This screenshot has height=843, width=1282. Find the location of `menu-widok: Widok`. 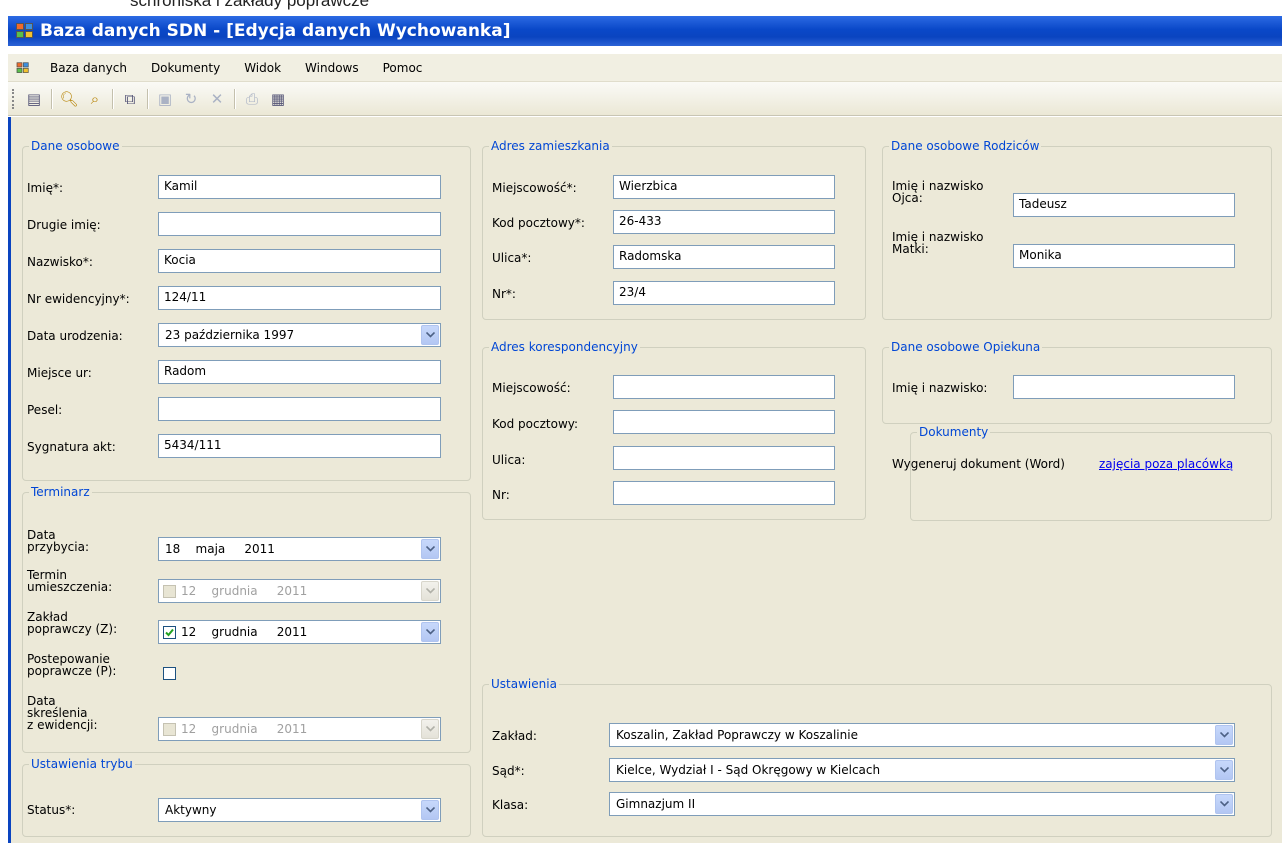

menu-widok: Widok is located at coordinates (262, 68).